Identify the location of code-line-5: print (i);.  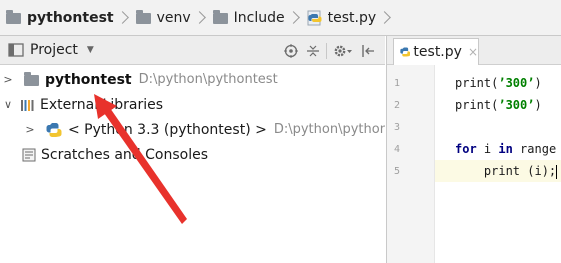
(498, 171).